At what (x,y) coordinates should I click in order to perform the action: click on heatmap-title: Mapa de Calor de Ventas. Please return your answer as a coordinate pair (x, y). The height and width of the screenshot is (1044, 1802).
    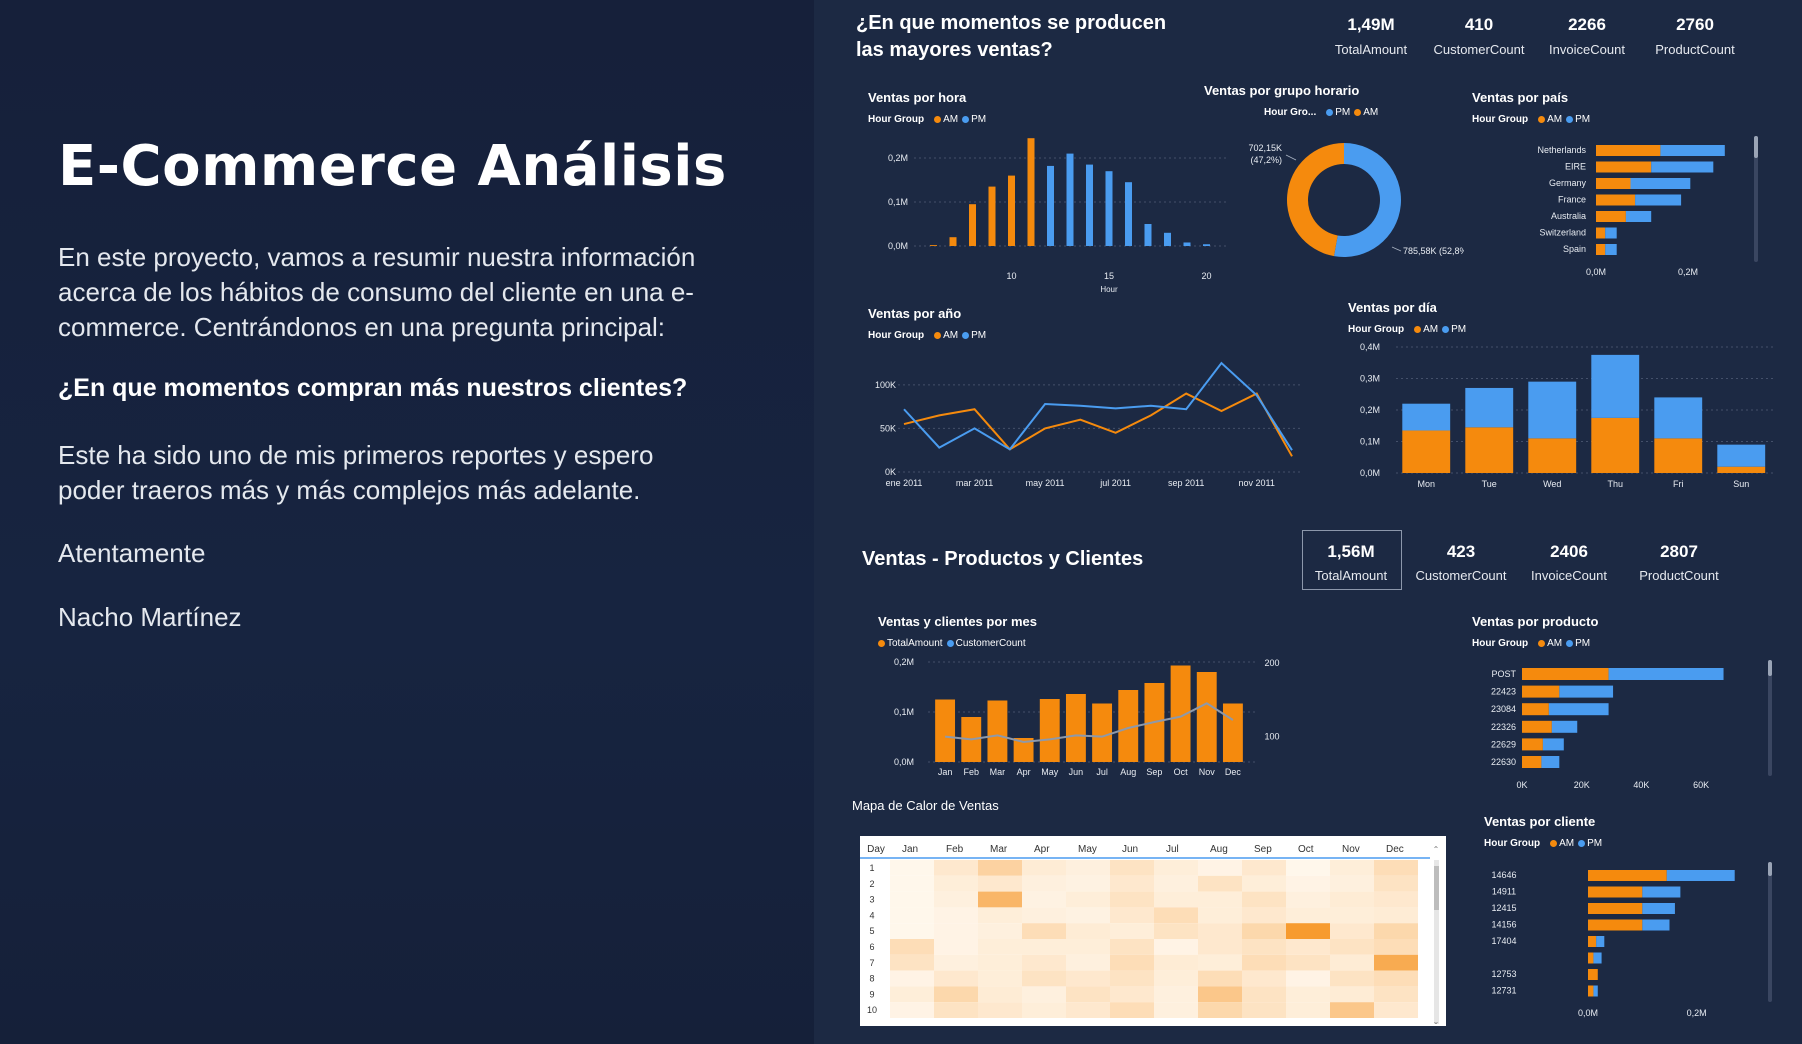
    Looking at the image, I should click on (925, 805).